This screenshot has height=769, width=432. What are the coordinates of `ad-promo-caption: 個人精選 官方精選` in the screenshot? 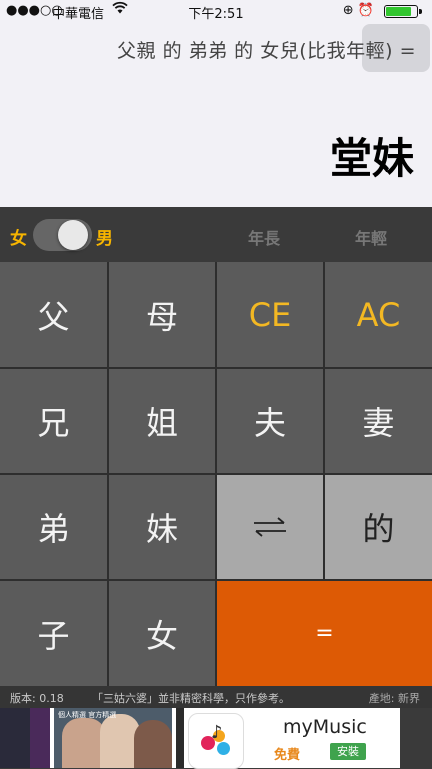 It's located at (87, 715).